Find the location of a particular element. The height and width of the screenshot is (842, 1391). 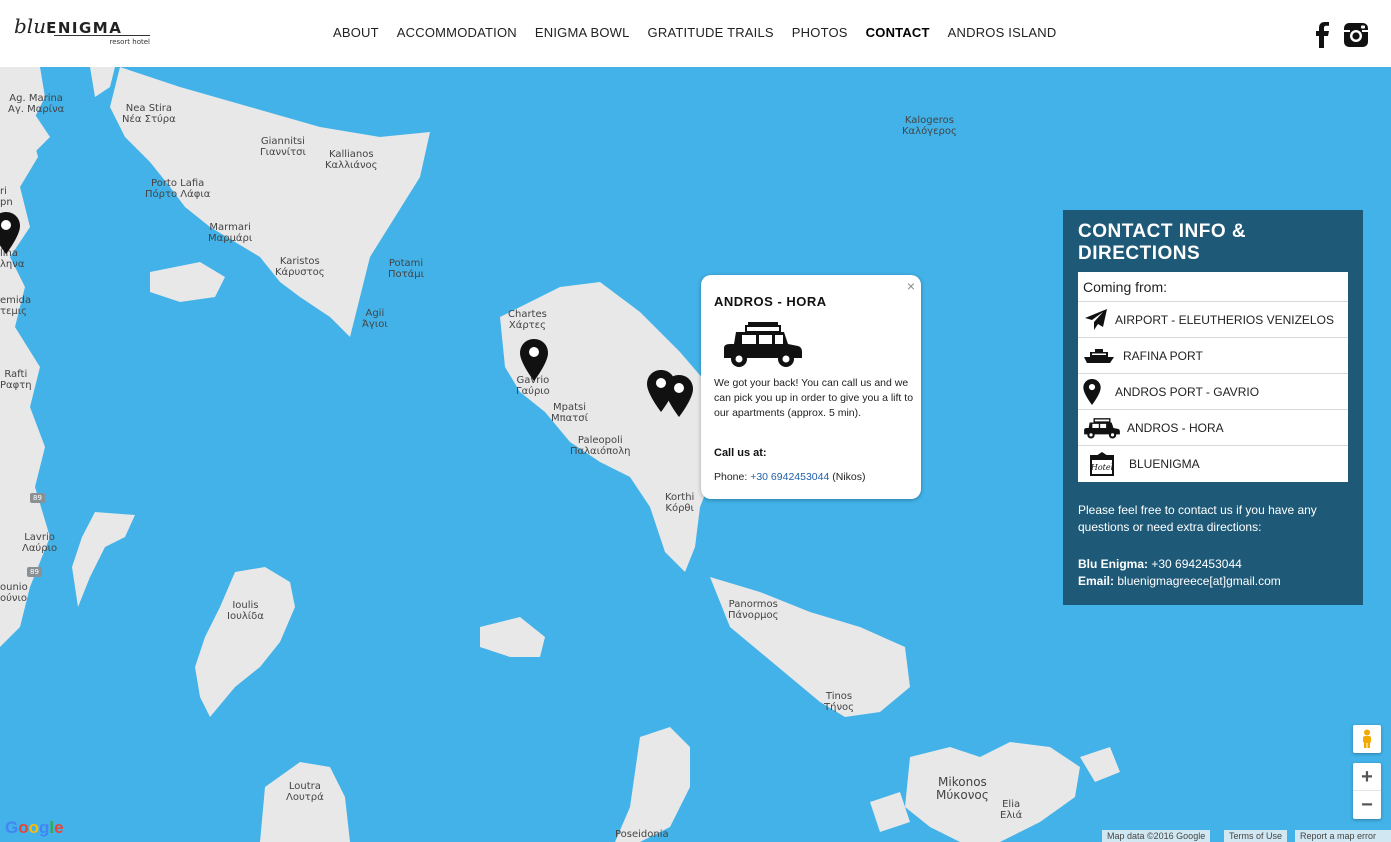

direction-item-rafina-port: RAFINA PORT is located at coordinates (1213, 356).